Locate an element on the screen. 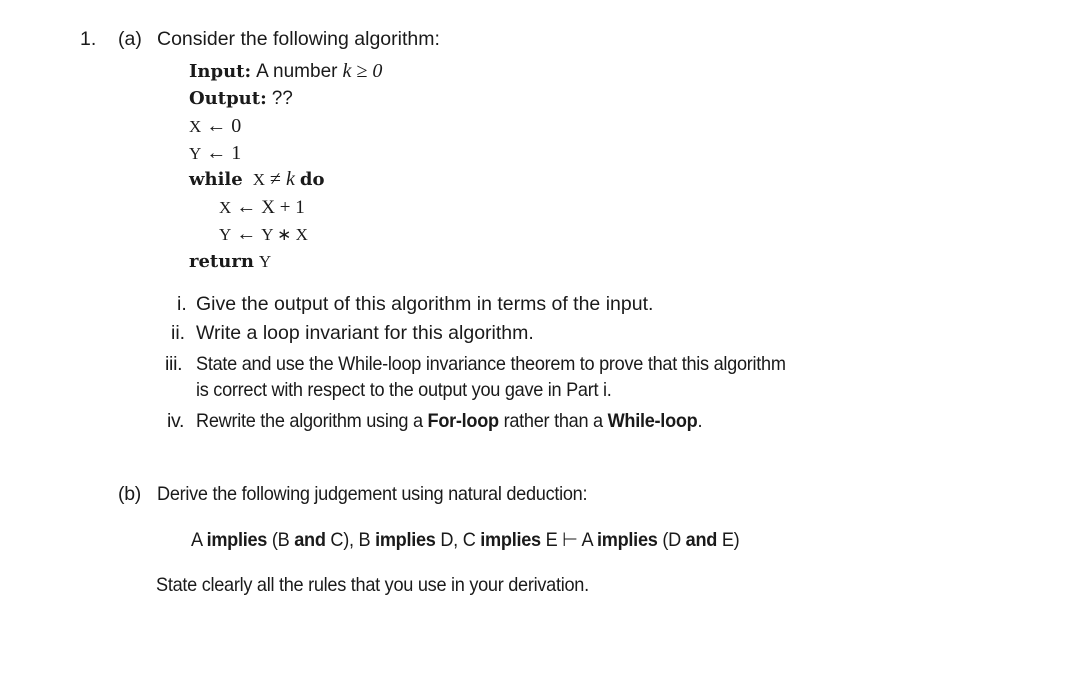 The width and height of the screenshot is (1080, 695). judgement-term: E ⊢ A is located at coordinates (569, 540).